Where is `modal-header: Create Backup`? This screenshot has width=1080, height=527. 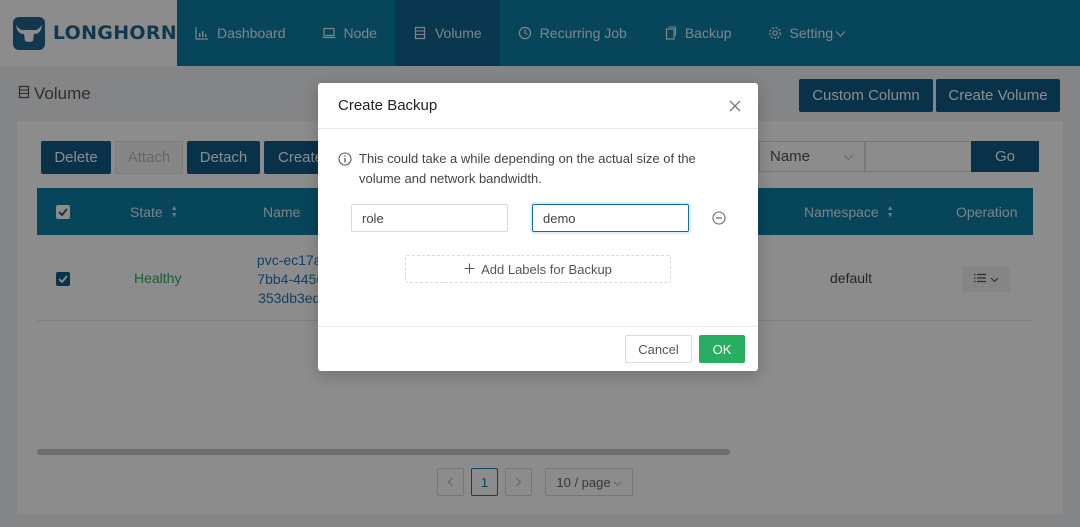
modal-header: Create Backup is located at coordinates (538, 106).